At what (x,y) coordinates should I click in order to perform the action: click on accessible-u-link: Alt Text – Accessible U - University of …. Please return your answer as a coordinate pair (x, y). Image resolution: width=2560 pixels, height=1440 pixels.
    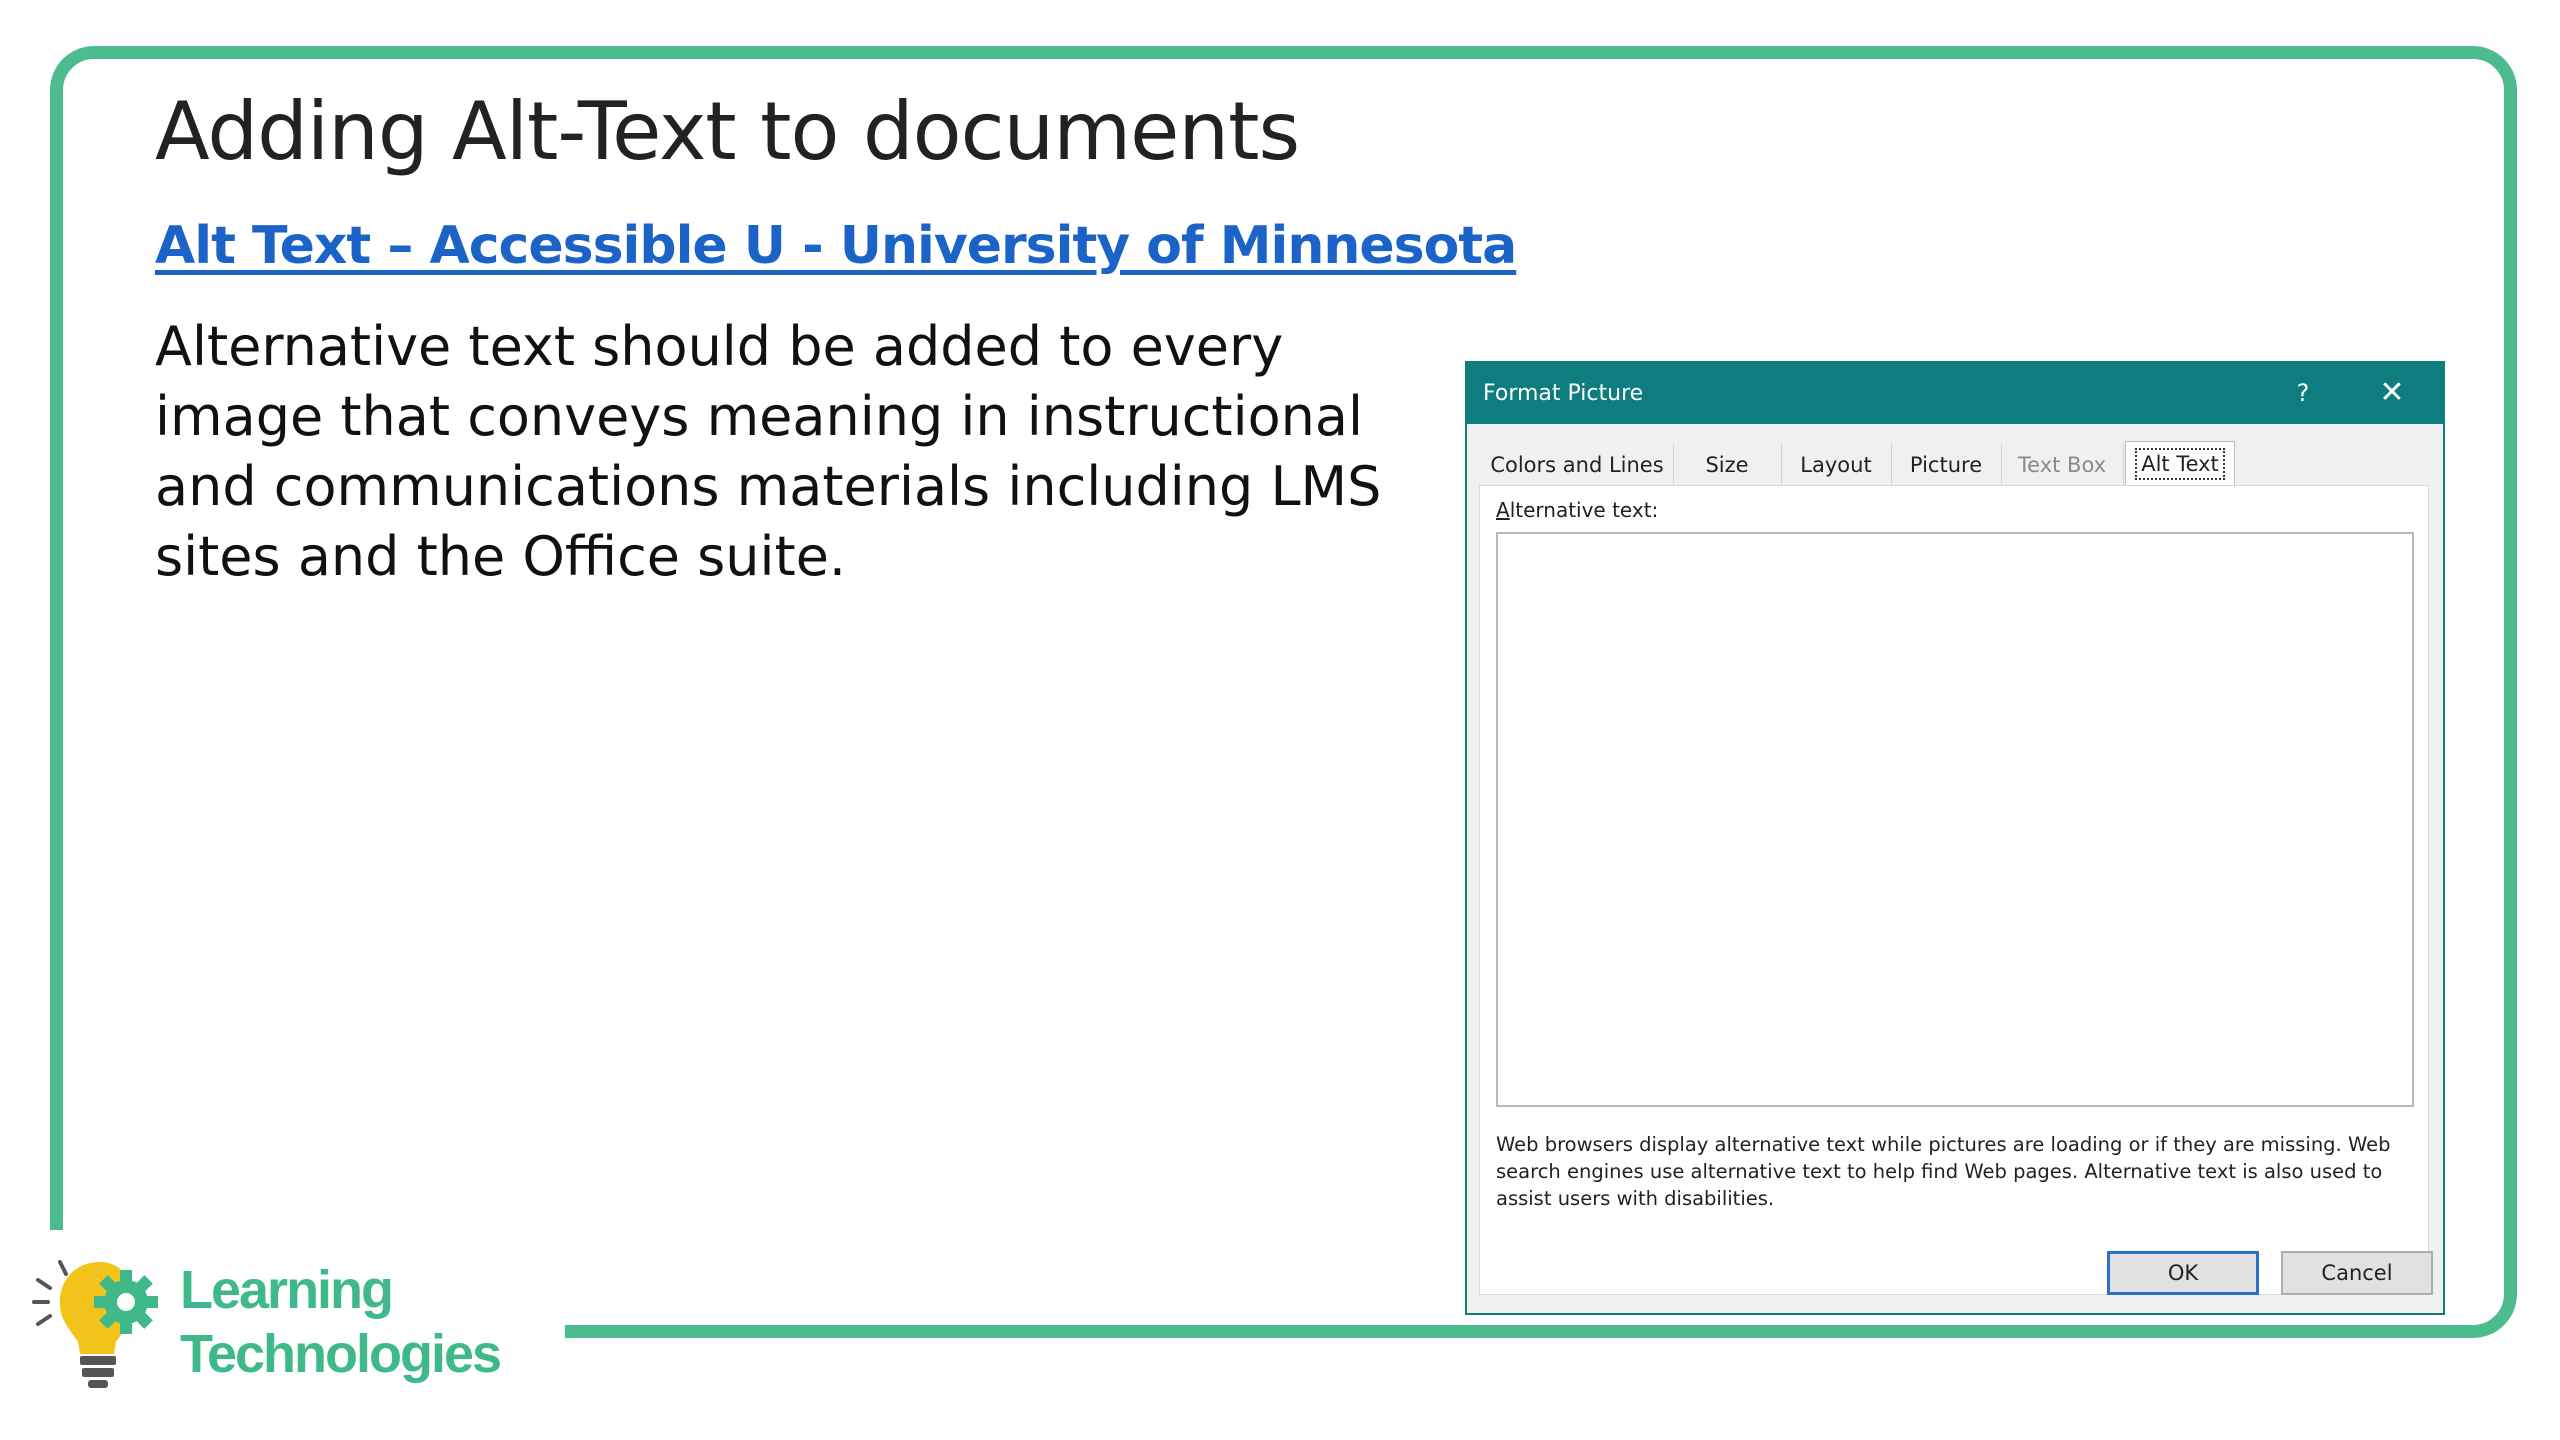
    Looking at the image, I should click on (836, 246).